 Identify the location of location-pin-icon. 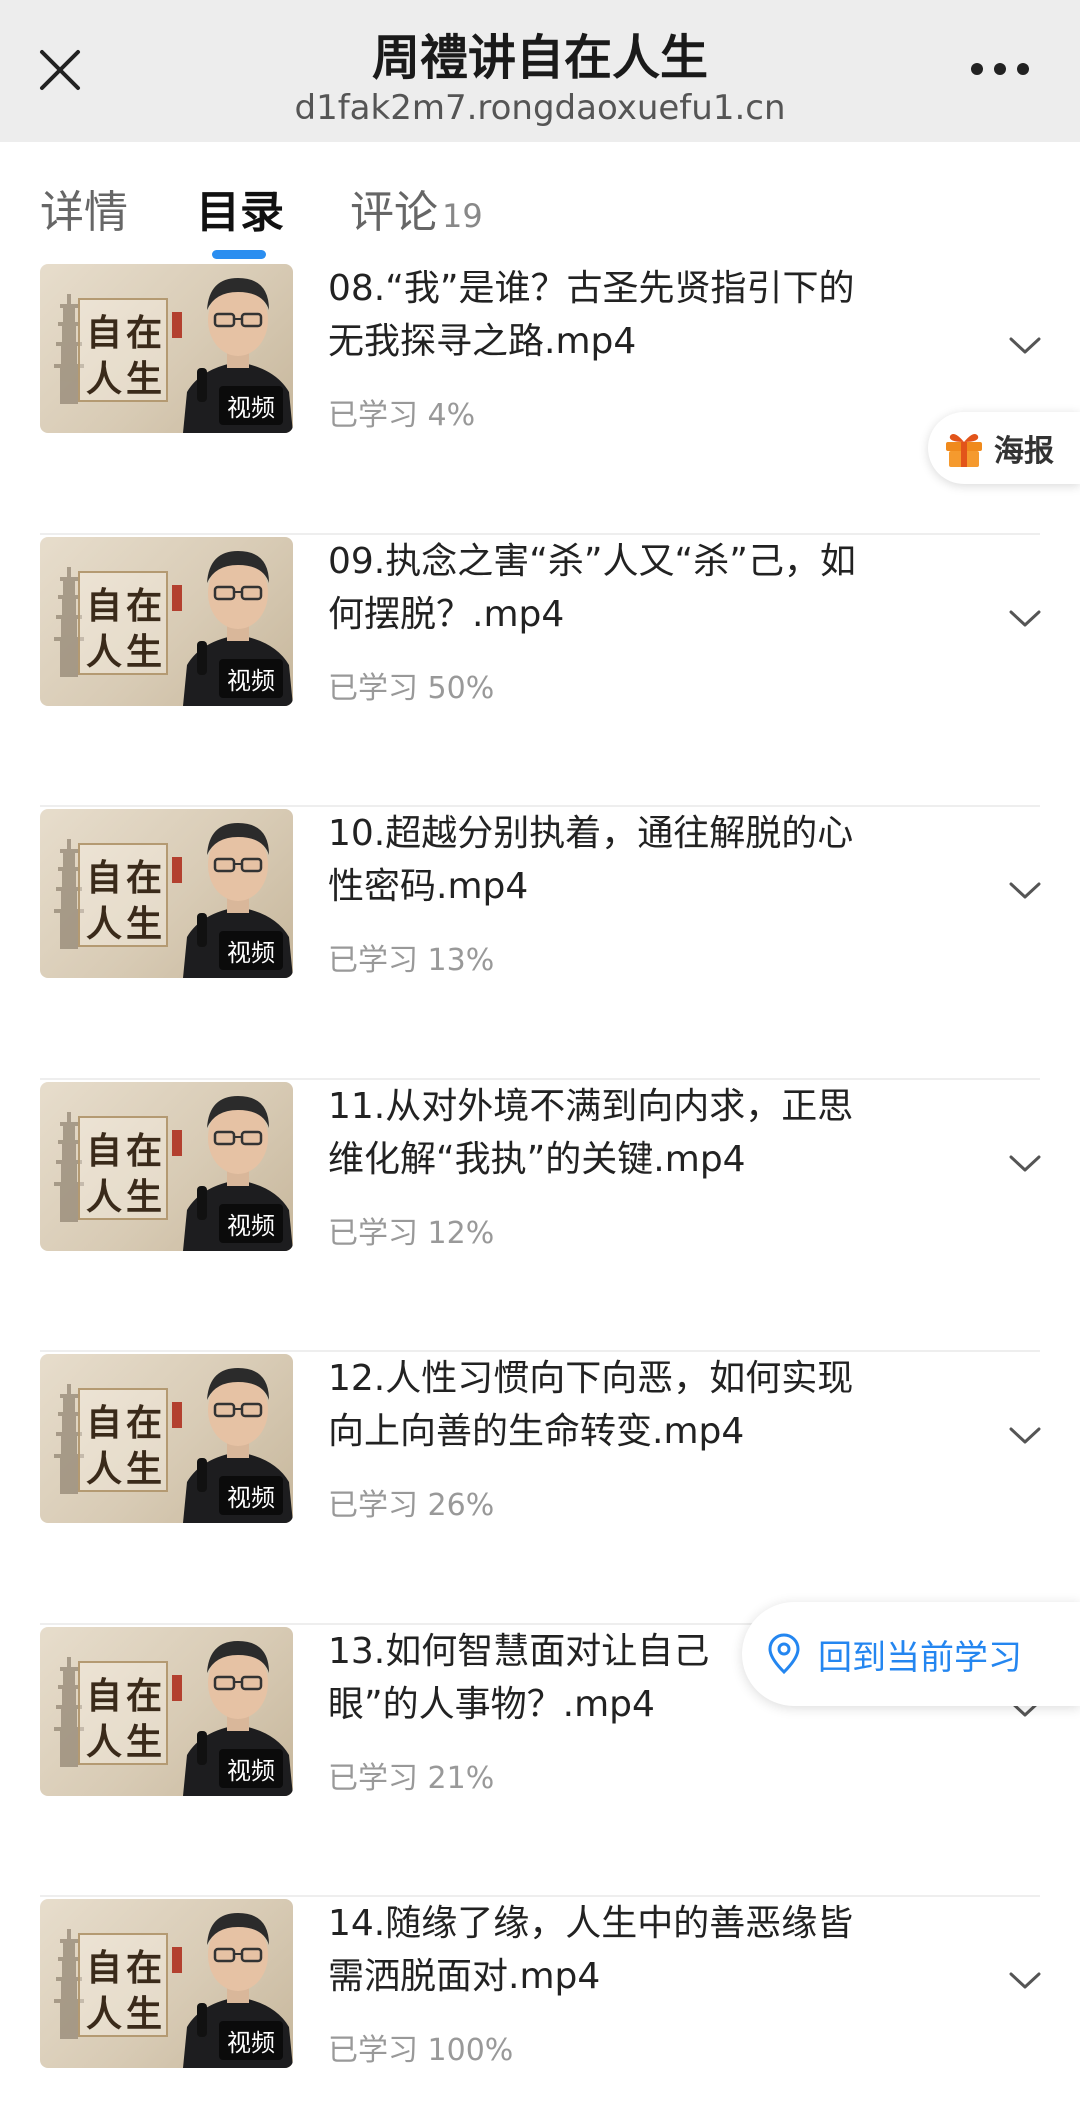
(784, 1654).